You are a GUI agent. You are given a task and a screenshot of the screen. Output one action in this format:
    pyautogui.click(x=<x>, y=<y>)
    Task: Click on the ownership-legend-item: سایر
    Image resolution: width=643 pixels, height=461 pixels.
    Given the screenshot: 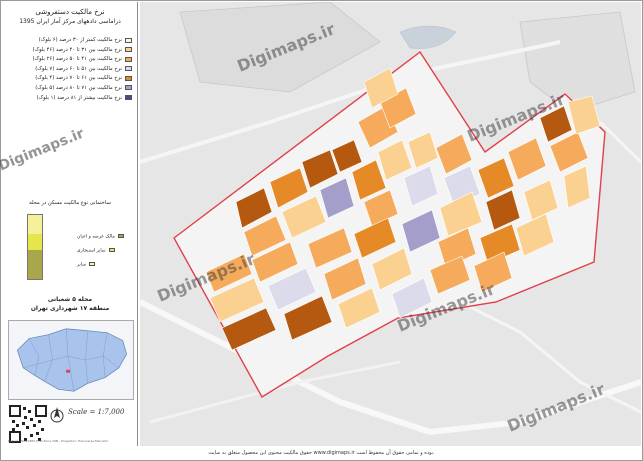 What is the action you would take?
    pyautogui.click(x=86, y=265)
    